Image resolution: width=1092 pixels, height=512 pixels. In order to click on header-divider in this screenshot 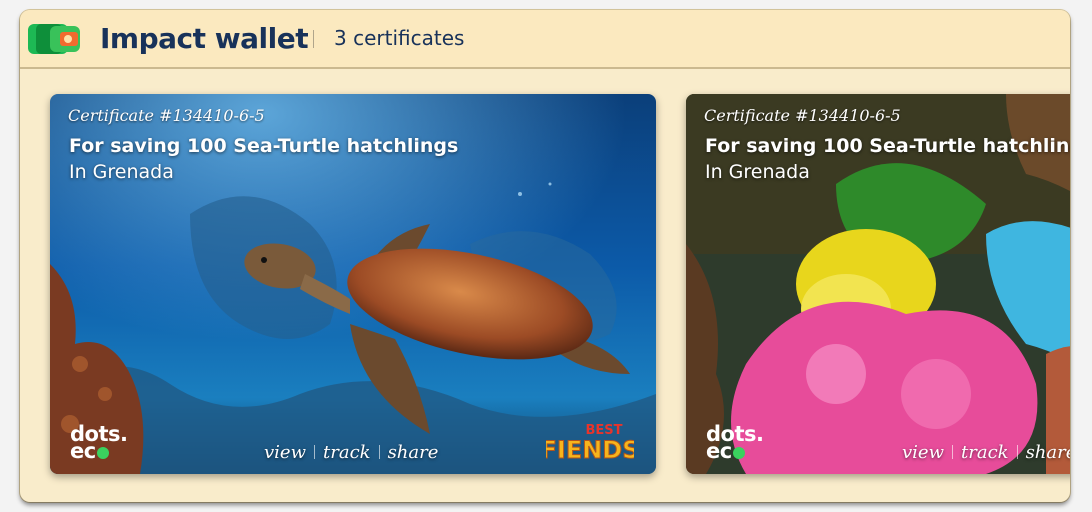, I will do `click(313, 39)`.